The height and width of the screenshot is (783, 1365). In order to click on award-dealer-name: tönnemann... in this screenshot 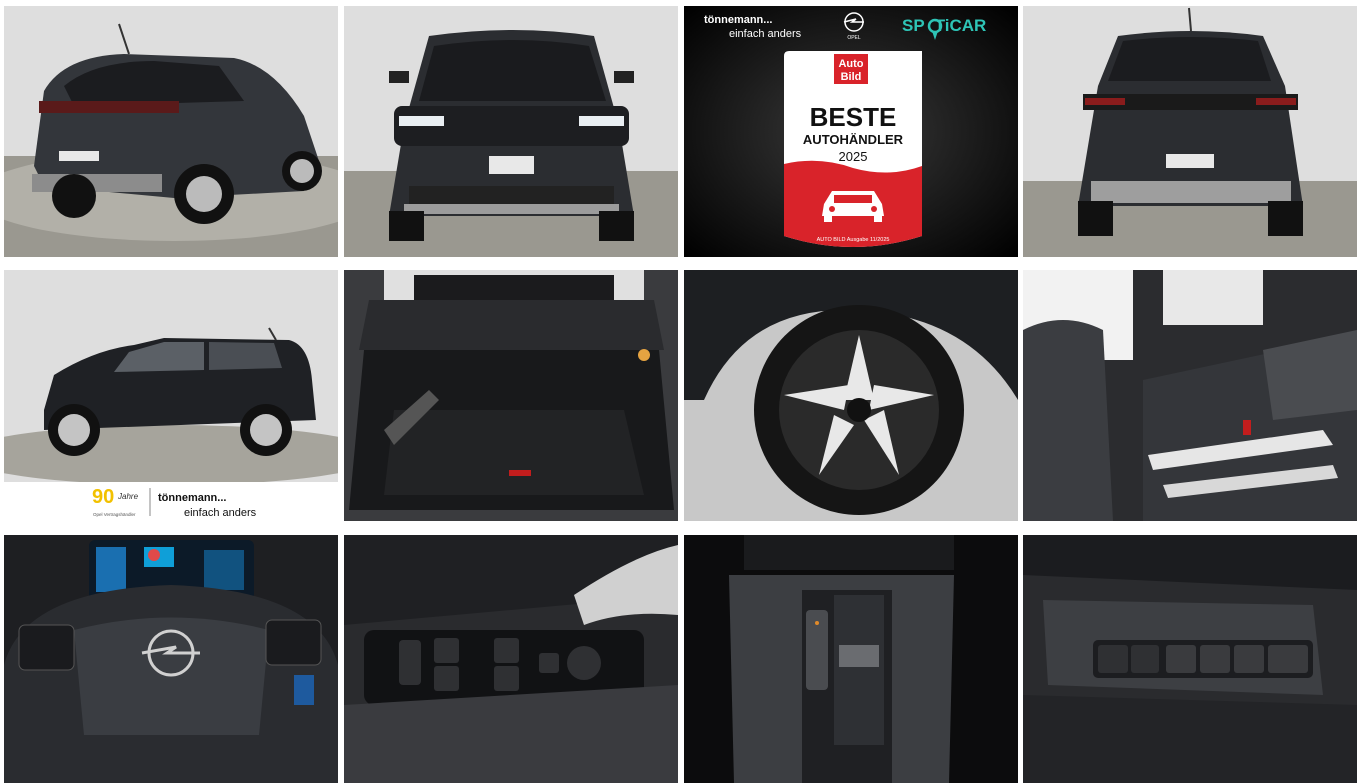, I will do `click(738, 20)`.